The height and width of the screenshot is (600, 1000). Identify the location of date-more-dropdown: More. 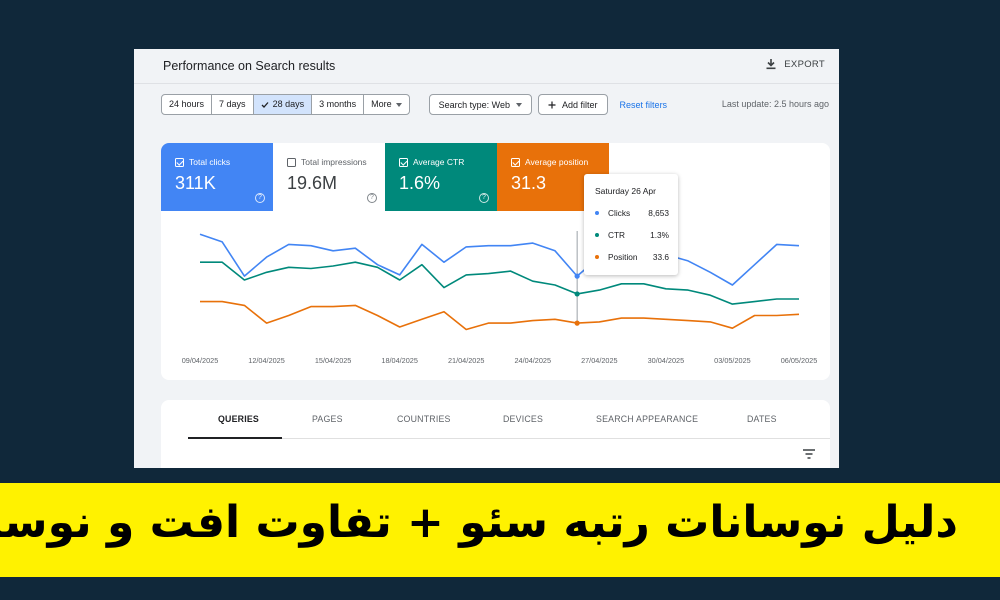
(386, 104).